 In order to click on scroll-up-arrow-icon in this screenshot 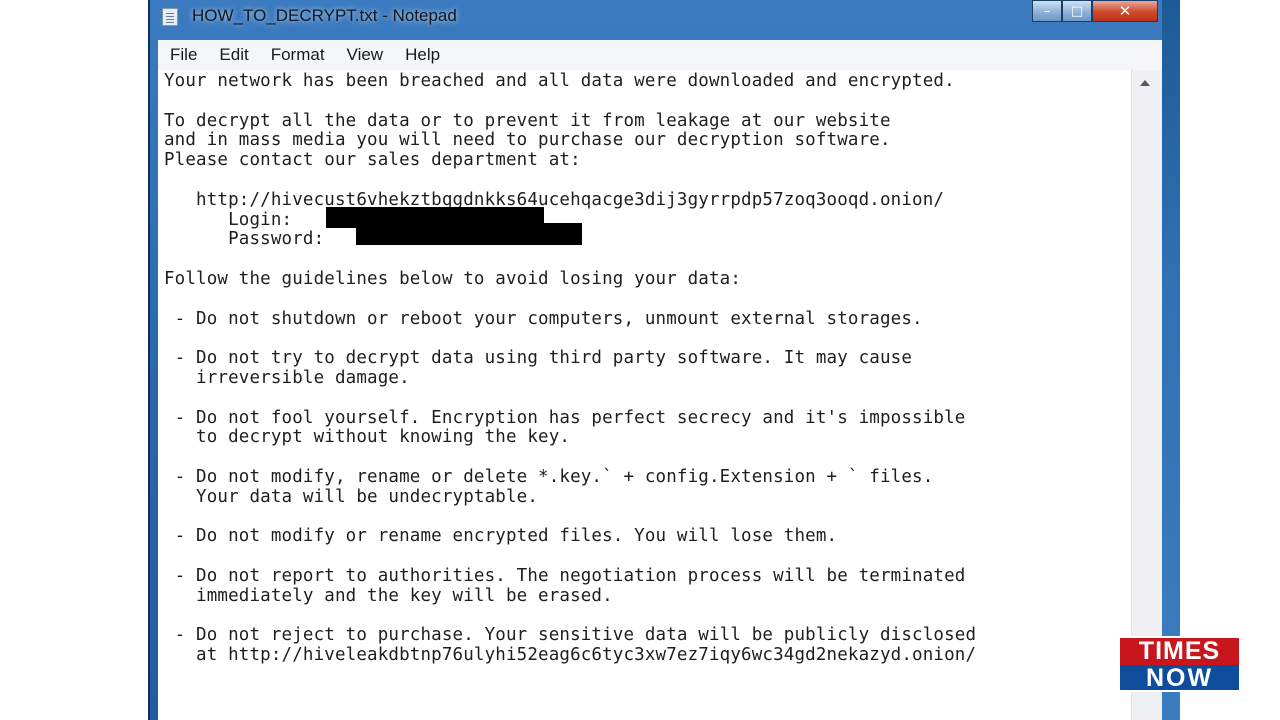, I will do `click(1145, 83)`.